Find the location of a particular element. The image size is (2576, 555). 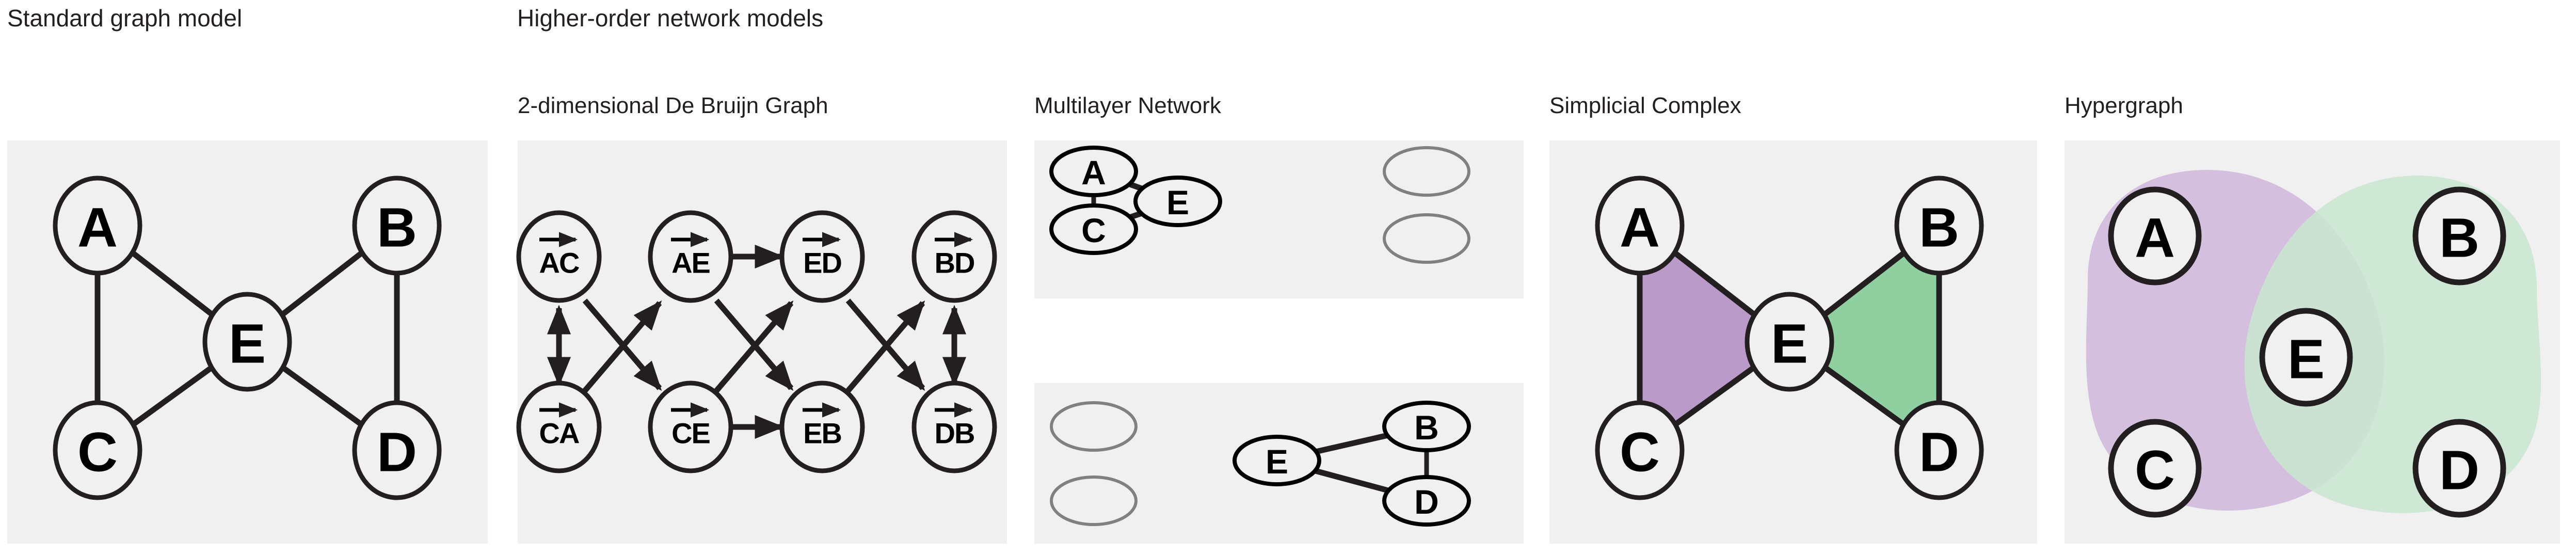

node-ae-label: AE is located at coordinates (690, 263).